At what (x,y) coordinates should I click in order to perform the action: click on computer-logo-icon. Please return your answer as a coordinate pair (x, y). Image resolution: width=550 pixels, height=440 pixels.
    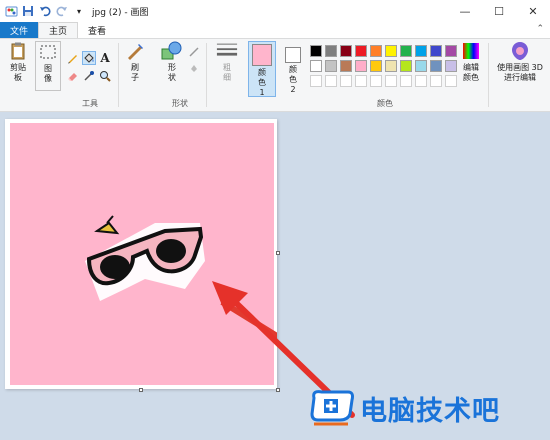
    Looking at the image, I should click on (332, 408).